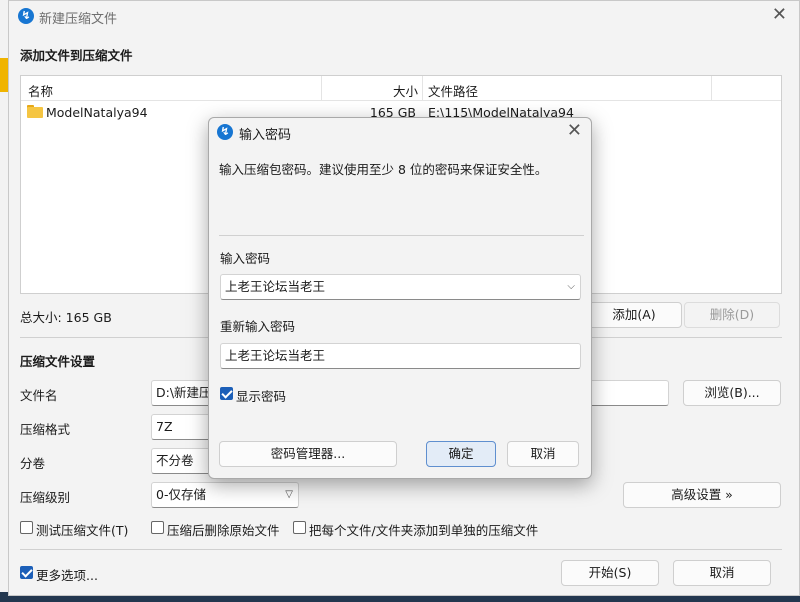 The height and width of the screenshot is (602, 800). I want to click on more-options-checkbox, so click(26, 572).